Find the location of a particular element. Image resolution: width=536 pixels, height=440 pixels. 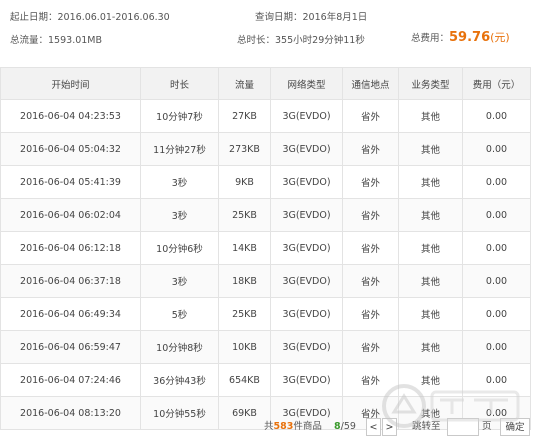

total-traffic-info: 总流量：1593.01MB is located at coordinates (56, 39).